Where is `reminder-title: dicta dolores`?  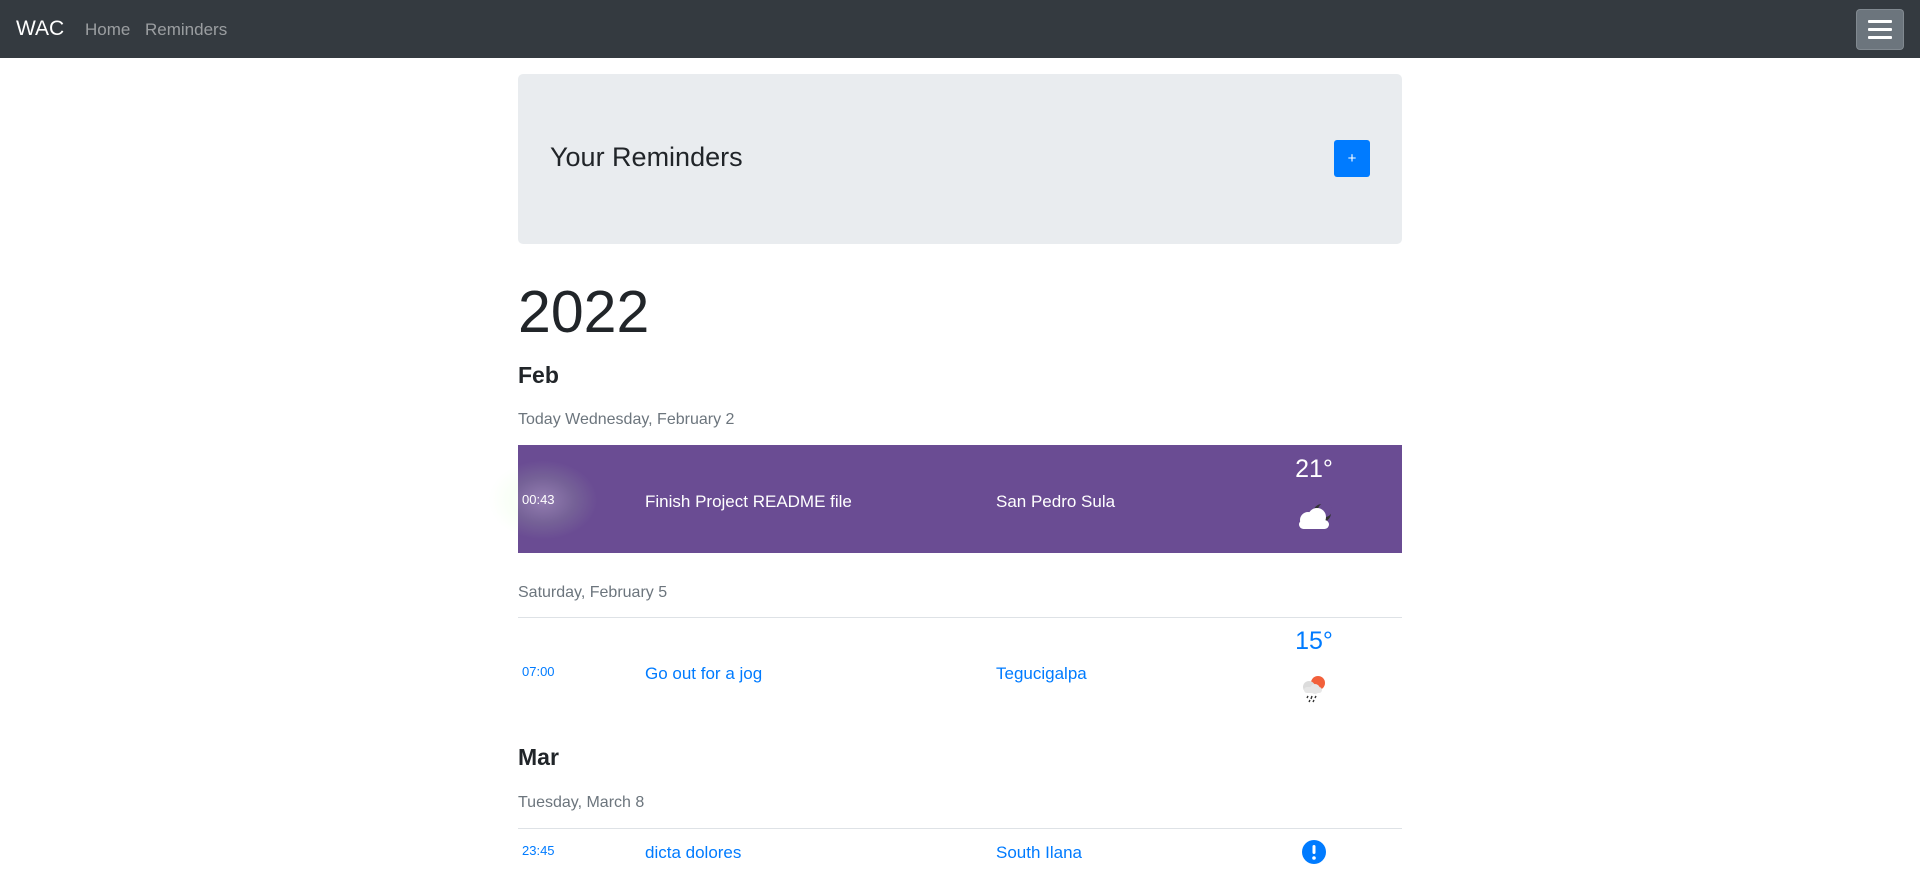
reminder-title: dicta dolores is located at coordinates (693, 853).